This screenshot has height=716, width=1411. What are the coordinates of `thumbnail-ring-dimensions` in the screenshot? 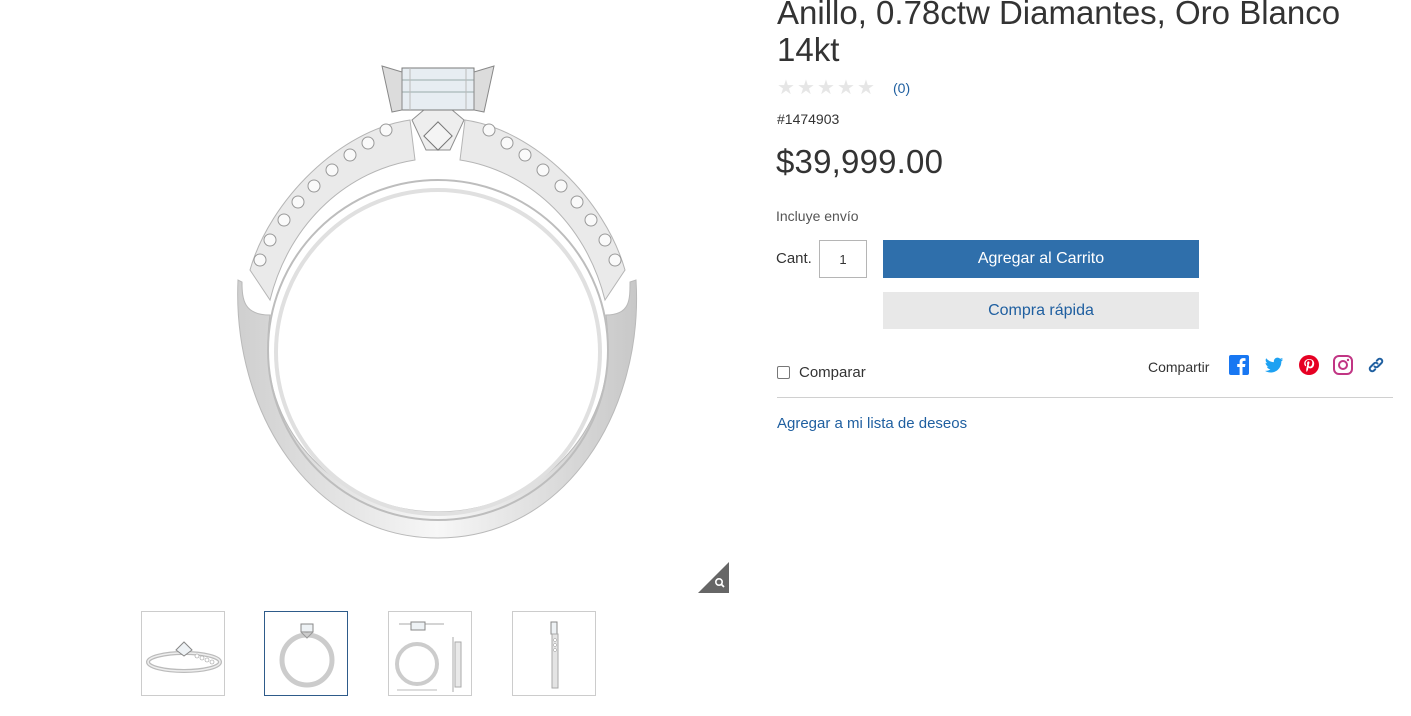 It's located at (430, 653).